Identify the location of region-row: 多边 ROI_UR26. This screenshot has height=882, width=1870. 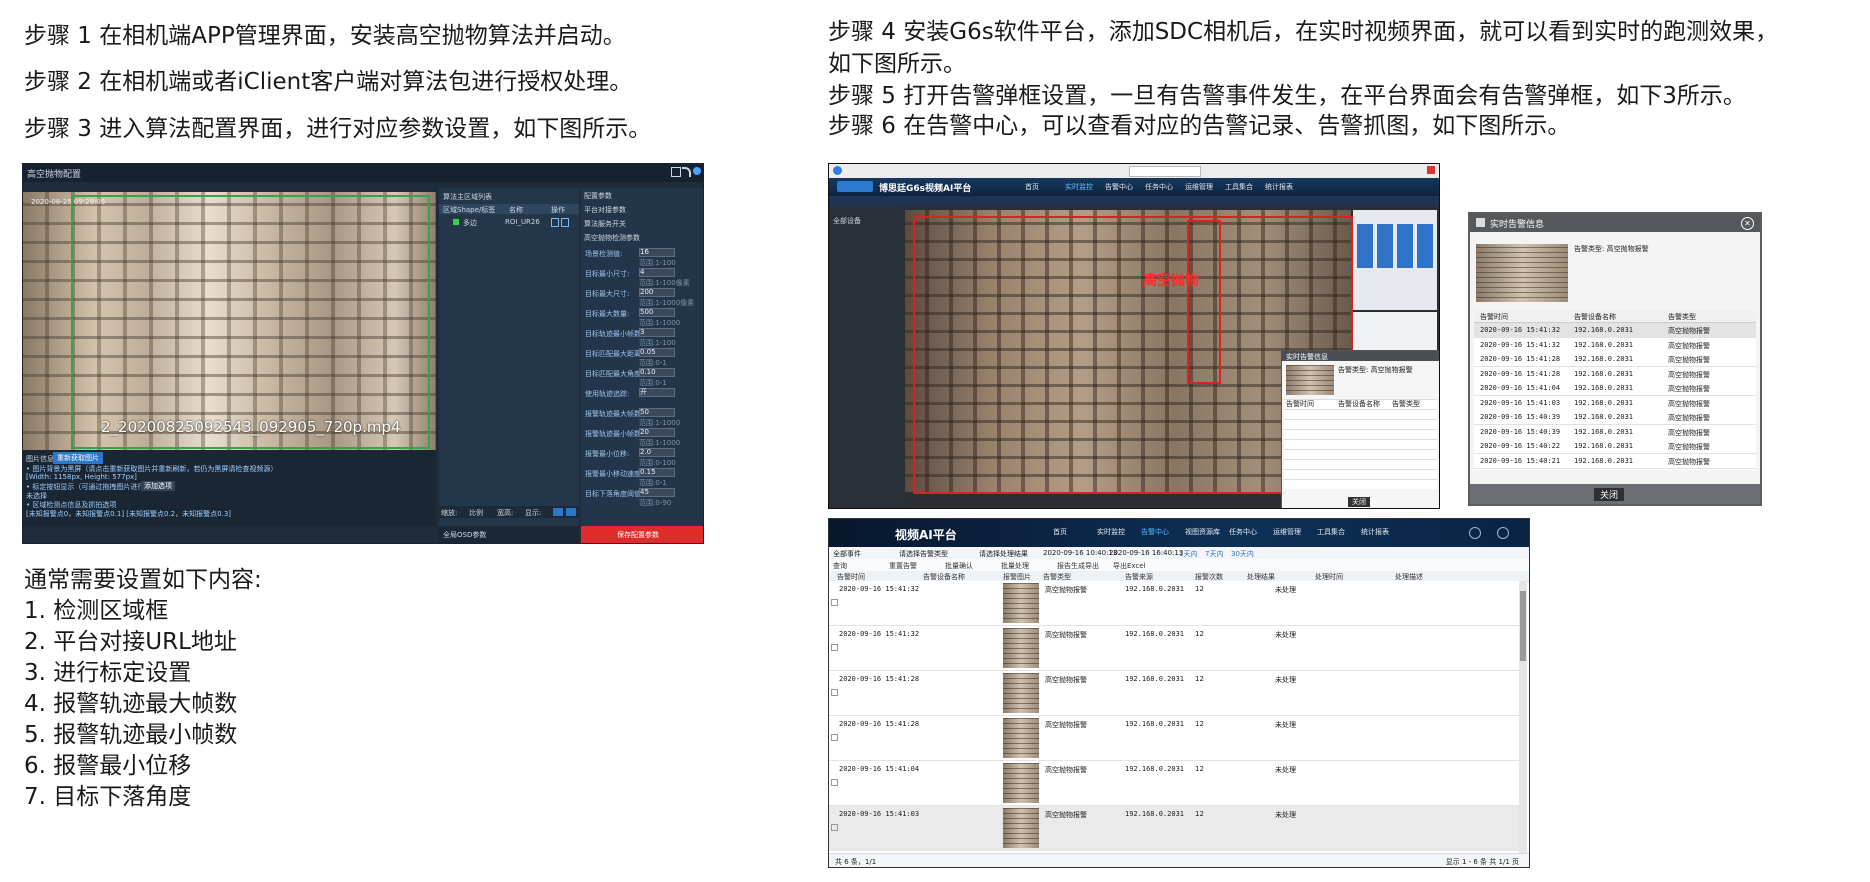
(509, 222).